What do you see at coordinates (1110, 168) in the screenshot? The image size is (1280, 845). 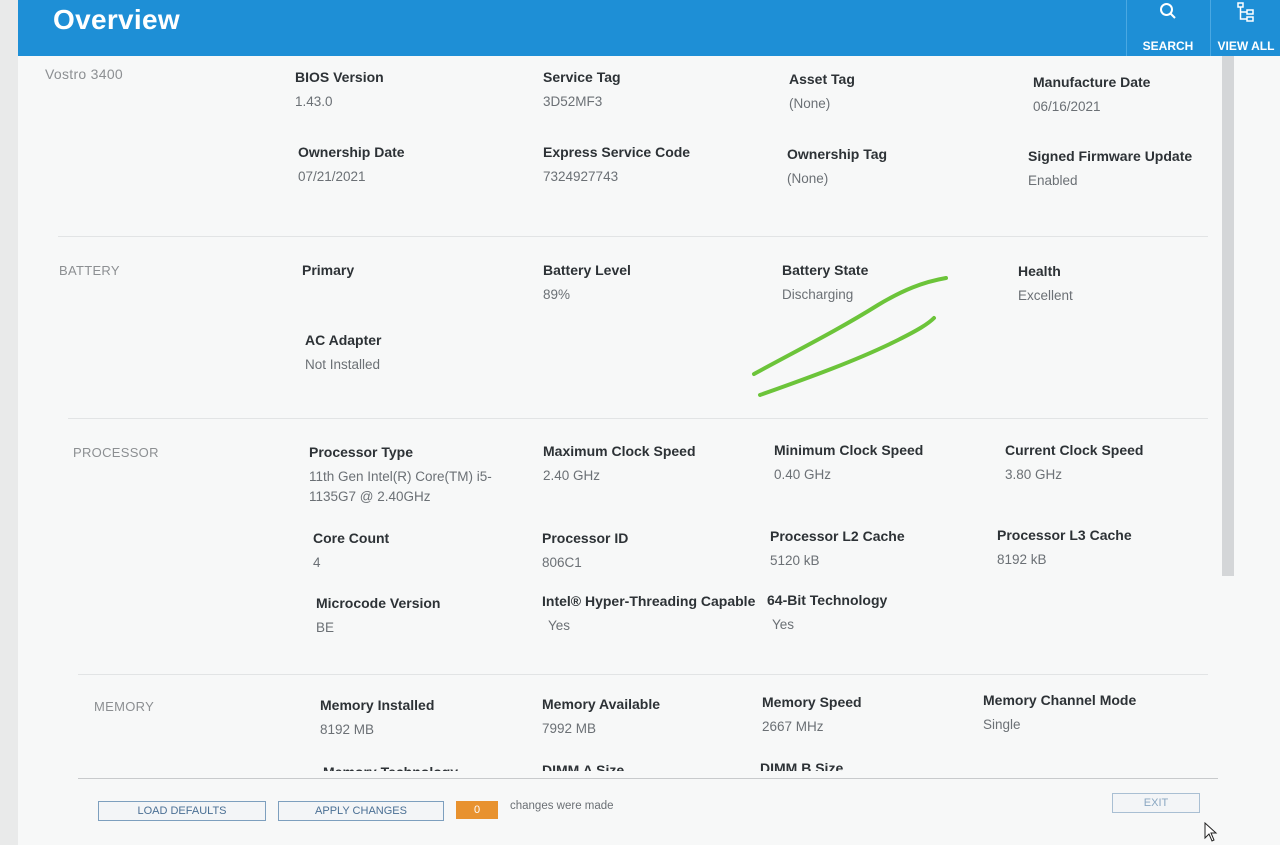 I see `field-signed-firmware-update: Signed Firmware Update Enabled` at bounding box center [1110, 168].